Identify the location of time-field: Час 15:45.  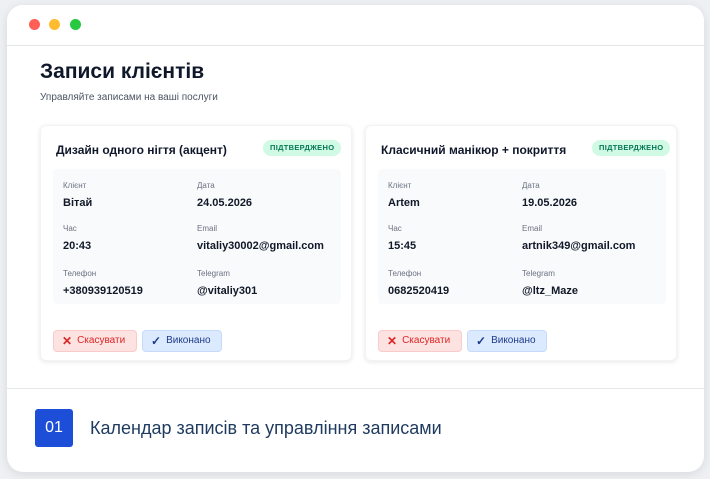
(402, 238).